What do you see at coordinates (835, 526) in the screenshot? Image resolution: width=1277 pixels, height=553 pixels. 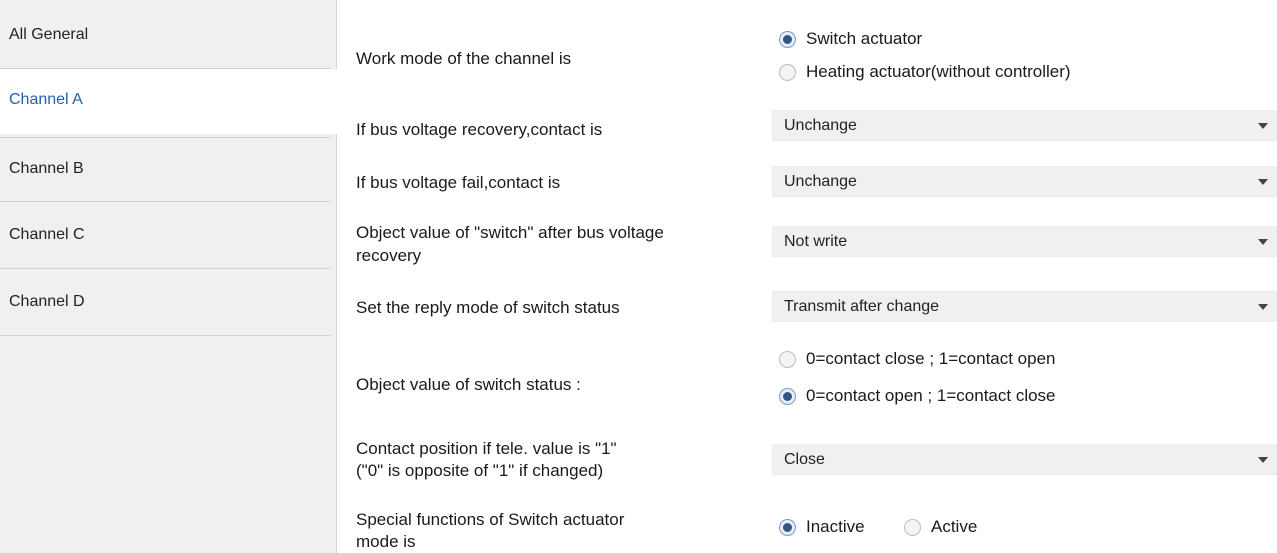 I see `radio-label: Inactive` at bounding box center [835, 526].